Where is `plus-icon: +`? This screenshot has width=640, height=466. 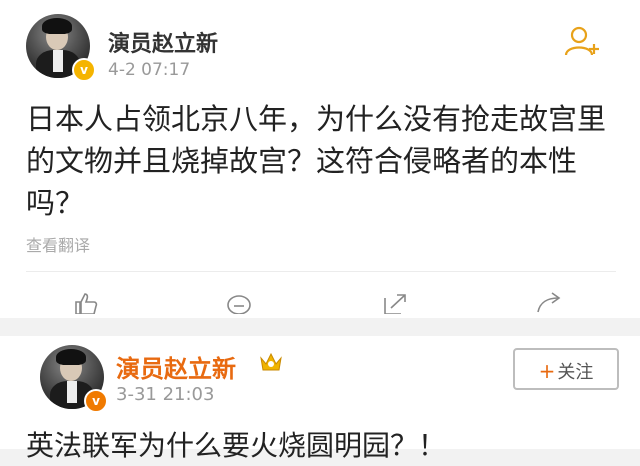
plus-icon: + is located at coordinates (547, 371).